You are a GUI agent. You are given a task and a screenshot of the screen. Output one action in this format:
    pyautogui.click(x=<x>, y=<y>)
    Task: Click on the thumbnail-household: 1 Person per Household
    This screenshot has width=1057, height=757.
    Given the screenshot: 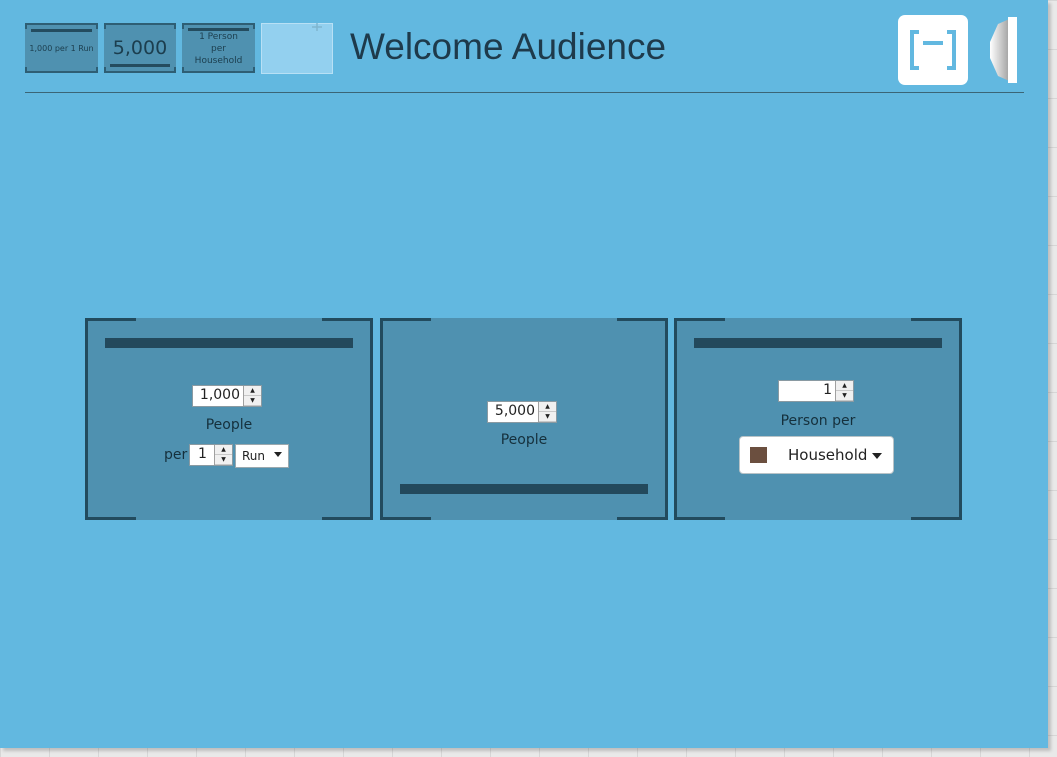 What is the action you would take?
    pyautogui.click(x=218, y=48)
    